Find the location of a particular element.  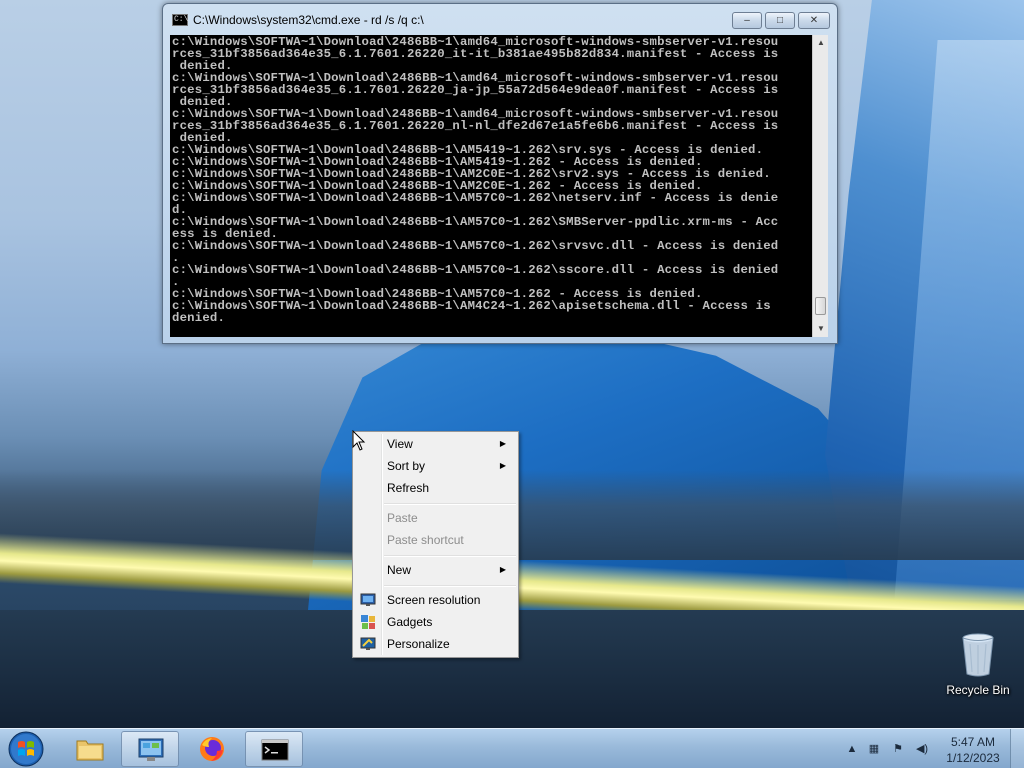

taskbar-cmd-button is located at coordinates (274, 749).